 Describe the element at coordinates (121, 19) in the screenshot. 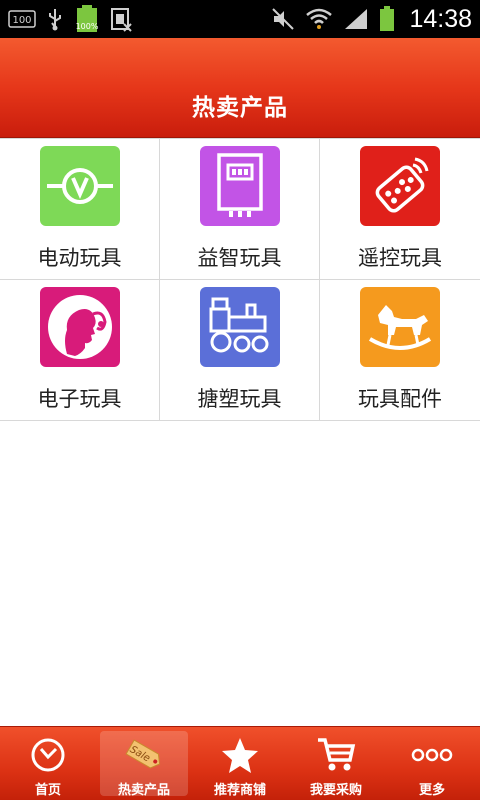

I see `sim-card-icon` at that location.